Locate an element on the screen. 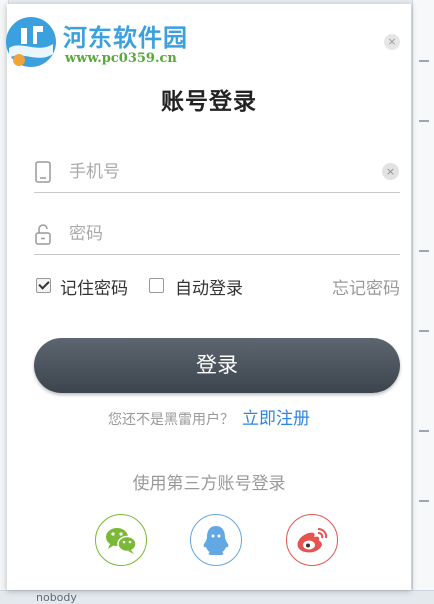  weibo-icon is located at coordinates (312, 540).